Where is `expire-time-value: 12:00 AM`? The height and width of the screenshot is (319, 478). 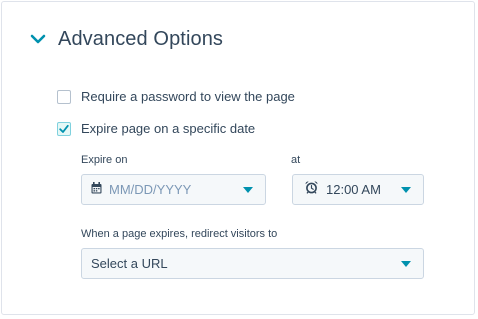 expire-time-value: 12:00 AM is located at coordinates (353, 189).